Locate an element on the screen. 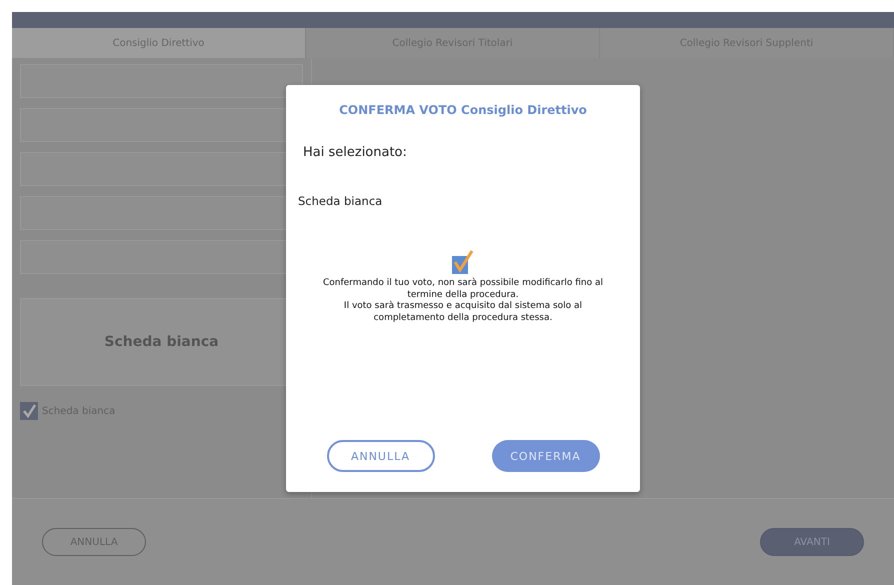 This screenshot has height=585, width=894. selected-choice: Scheda bianca is located at coordinates (341, 201).